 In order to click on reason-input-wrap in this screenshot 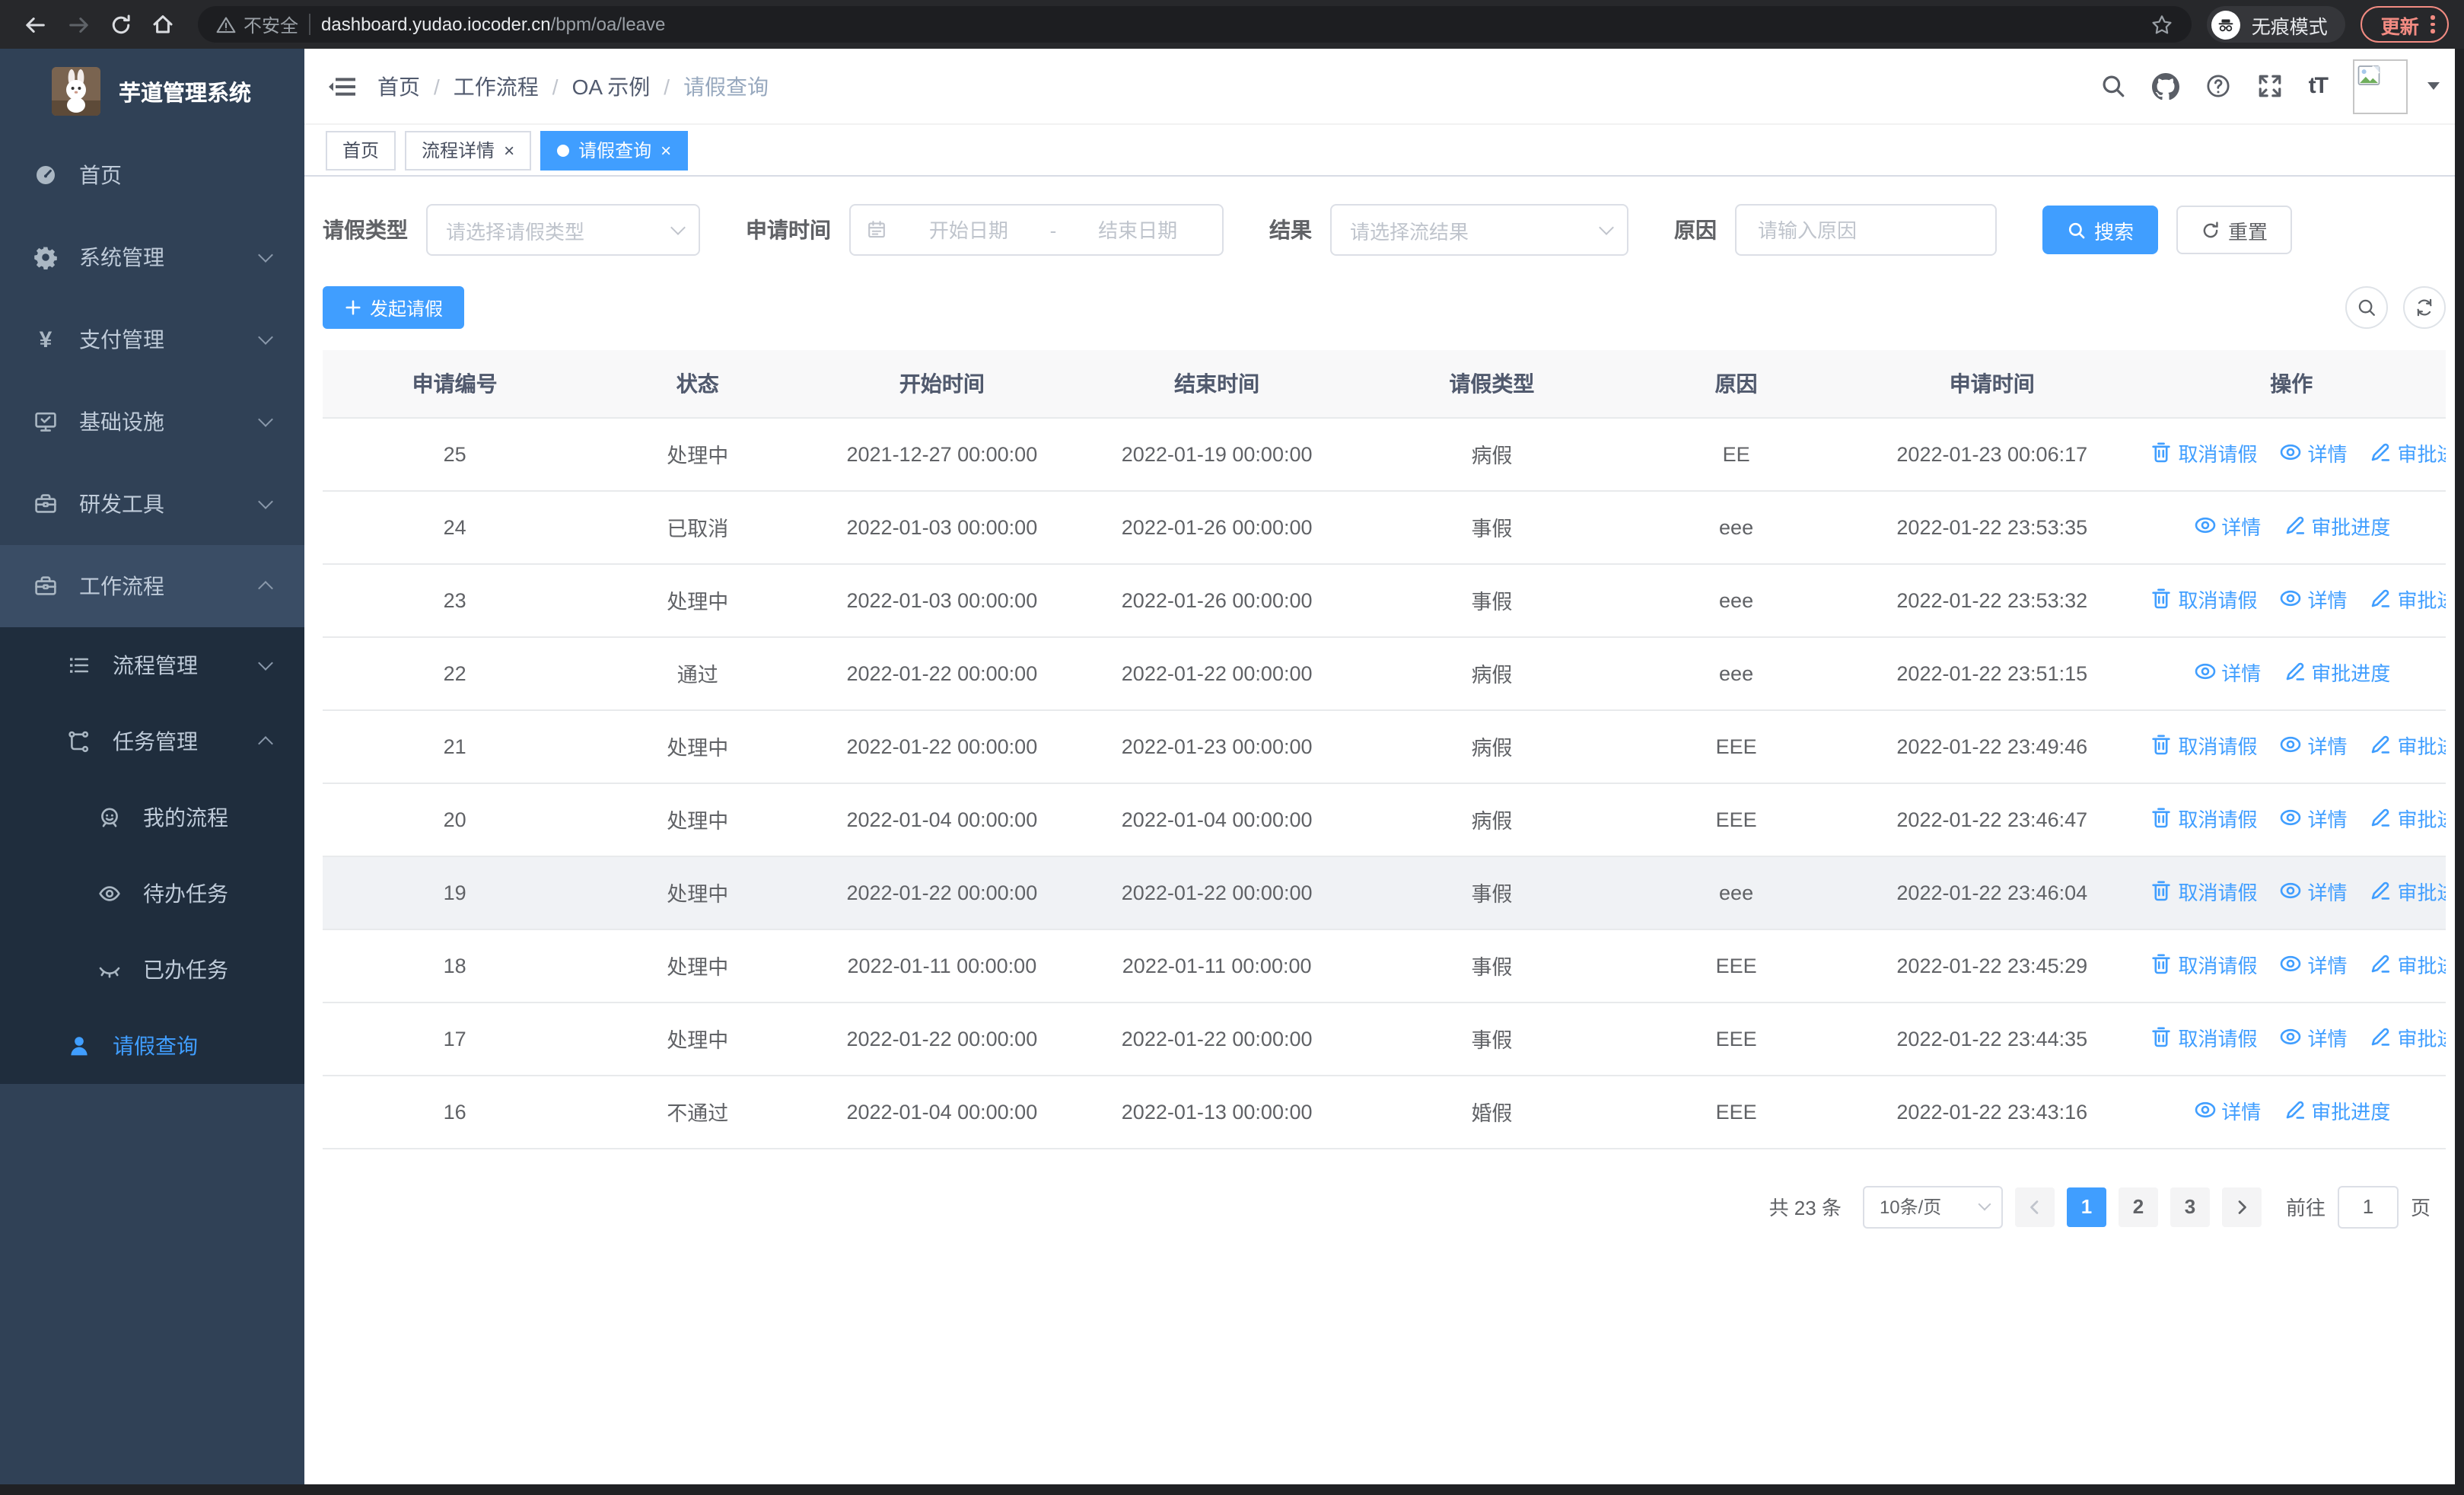, I will do `click(1866, 230)`.